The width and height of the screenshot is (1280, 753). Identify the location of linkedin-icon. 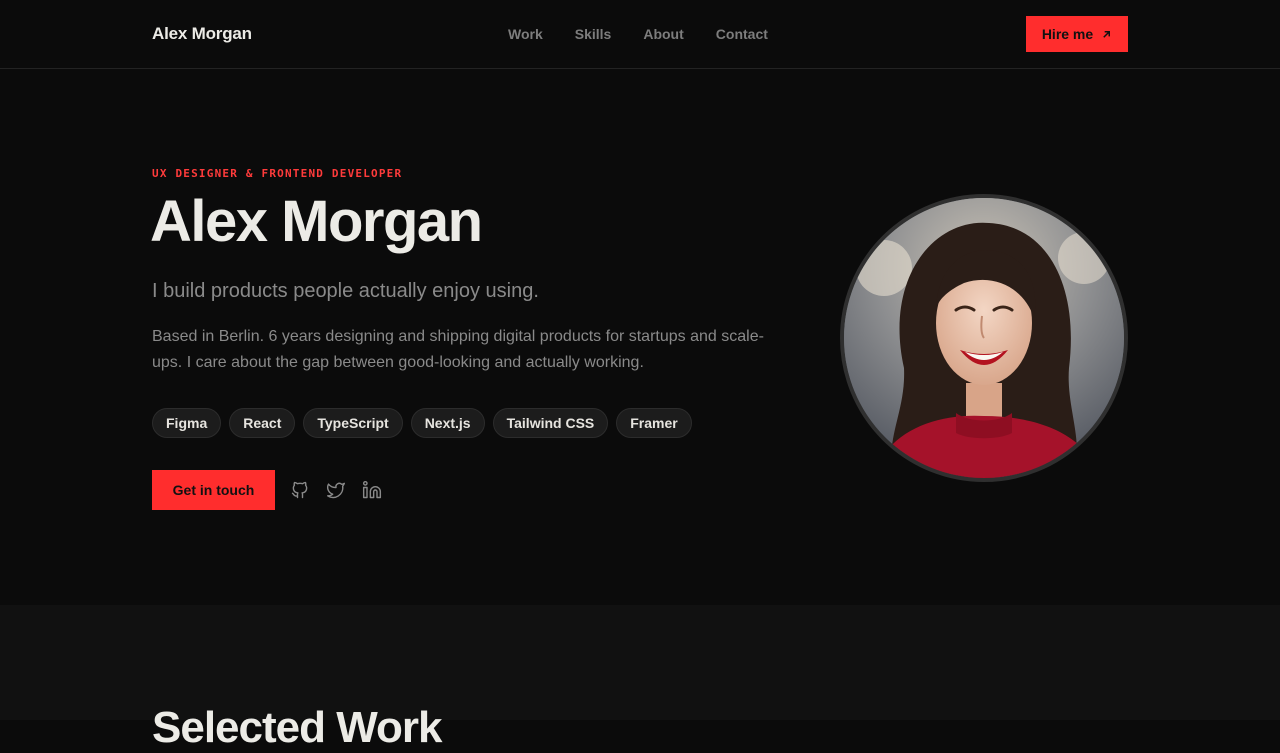
(372, 490).